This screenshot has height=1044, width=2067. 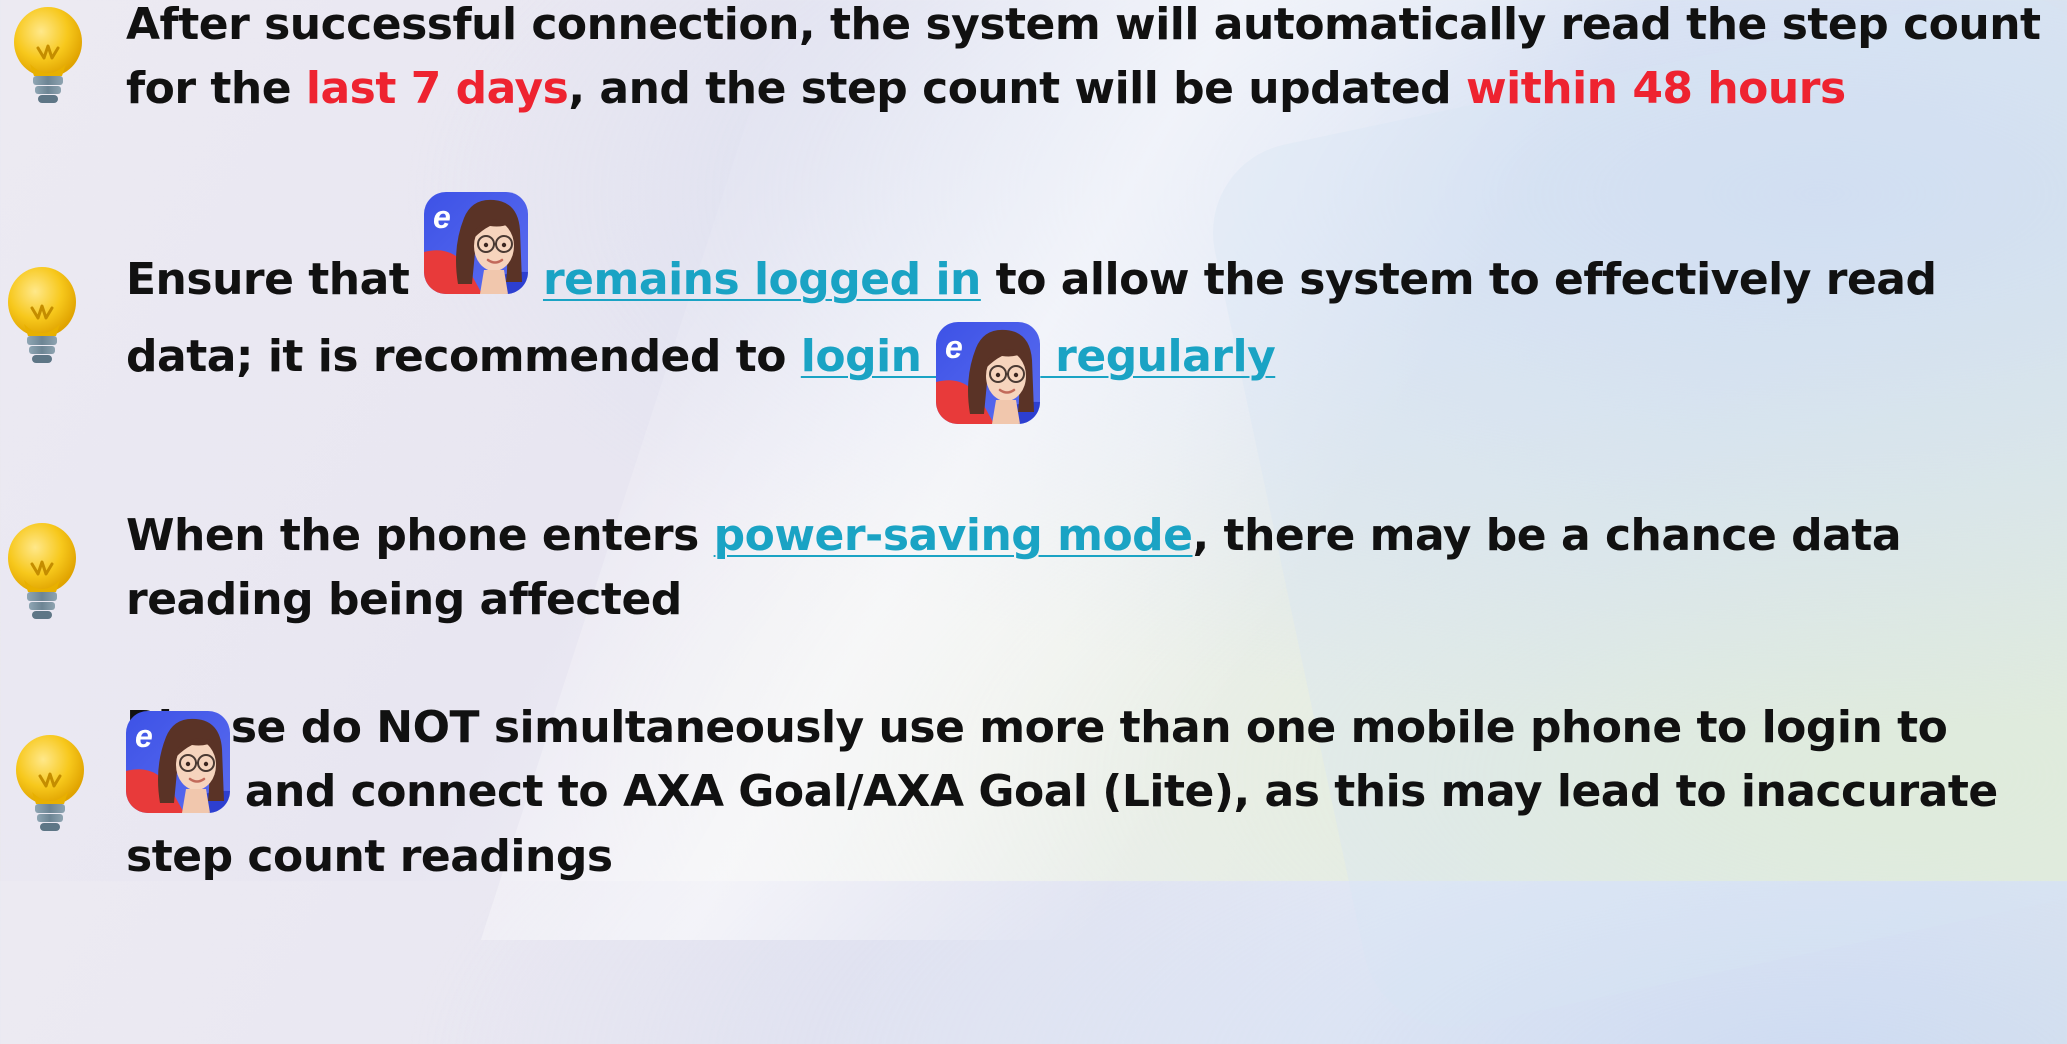 I want to click on power-saving-mode-link: power-saving mode, so click(x=953, y=535).